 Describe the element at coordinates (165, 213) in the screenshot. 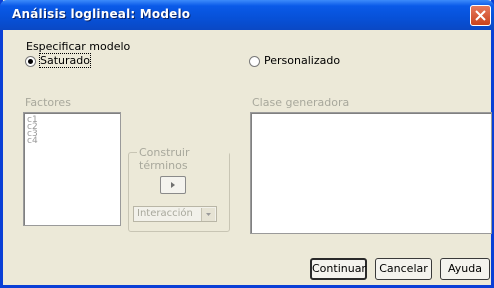

I see `combo-value: Interacción` at that location.